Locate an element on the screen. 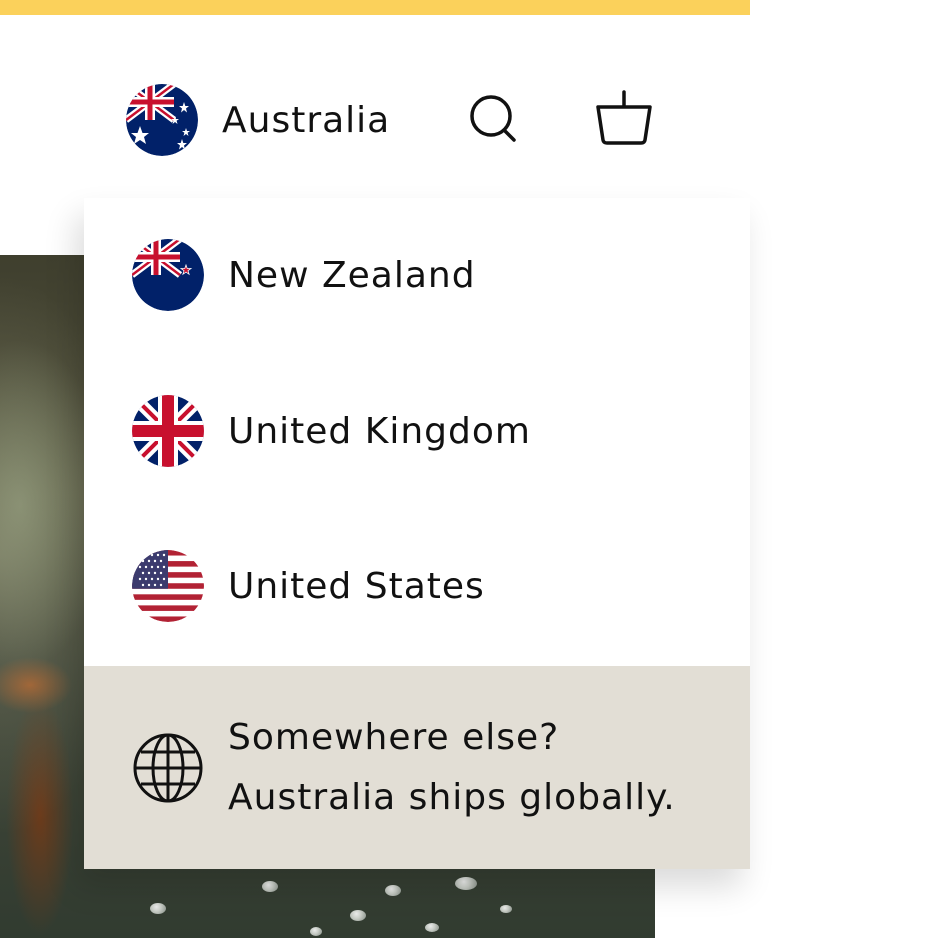 Image resolution: width=927 pixels, height=938 pixels. globe-icon is located at coordinates (168, 767).